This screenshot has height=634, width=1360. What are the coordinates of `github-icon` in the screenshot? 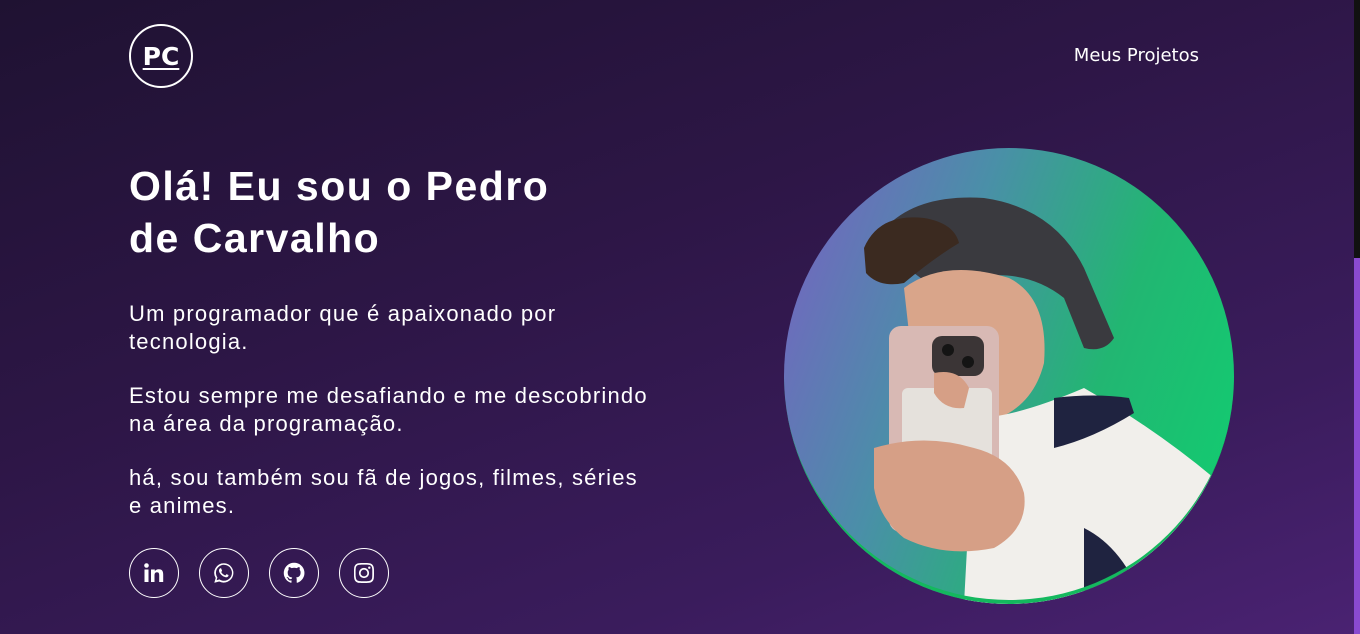 It's located at (294, 572).